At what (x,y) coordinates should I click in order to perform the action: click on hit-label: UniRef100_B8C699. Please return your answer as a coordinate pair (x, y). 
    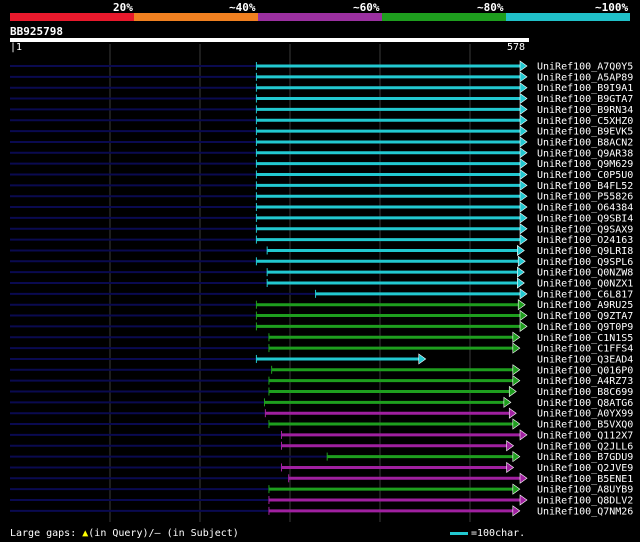
    Looking at the image, I should click on (585, 392).